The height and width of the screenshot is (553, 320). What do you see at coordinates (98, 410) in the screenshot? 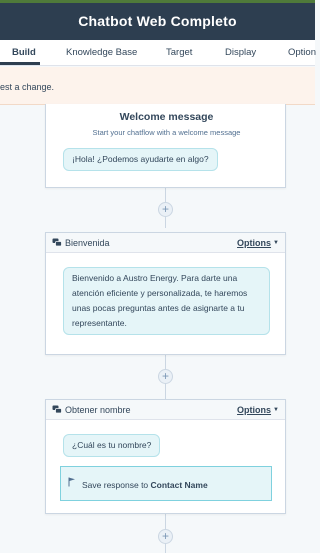
I see `card-title: Obtener nombre` at bounding box center [98, 410].